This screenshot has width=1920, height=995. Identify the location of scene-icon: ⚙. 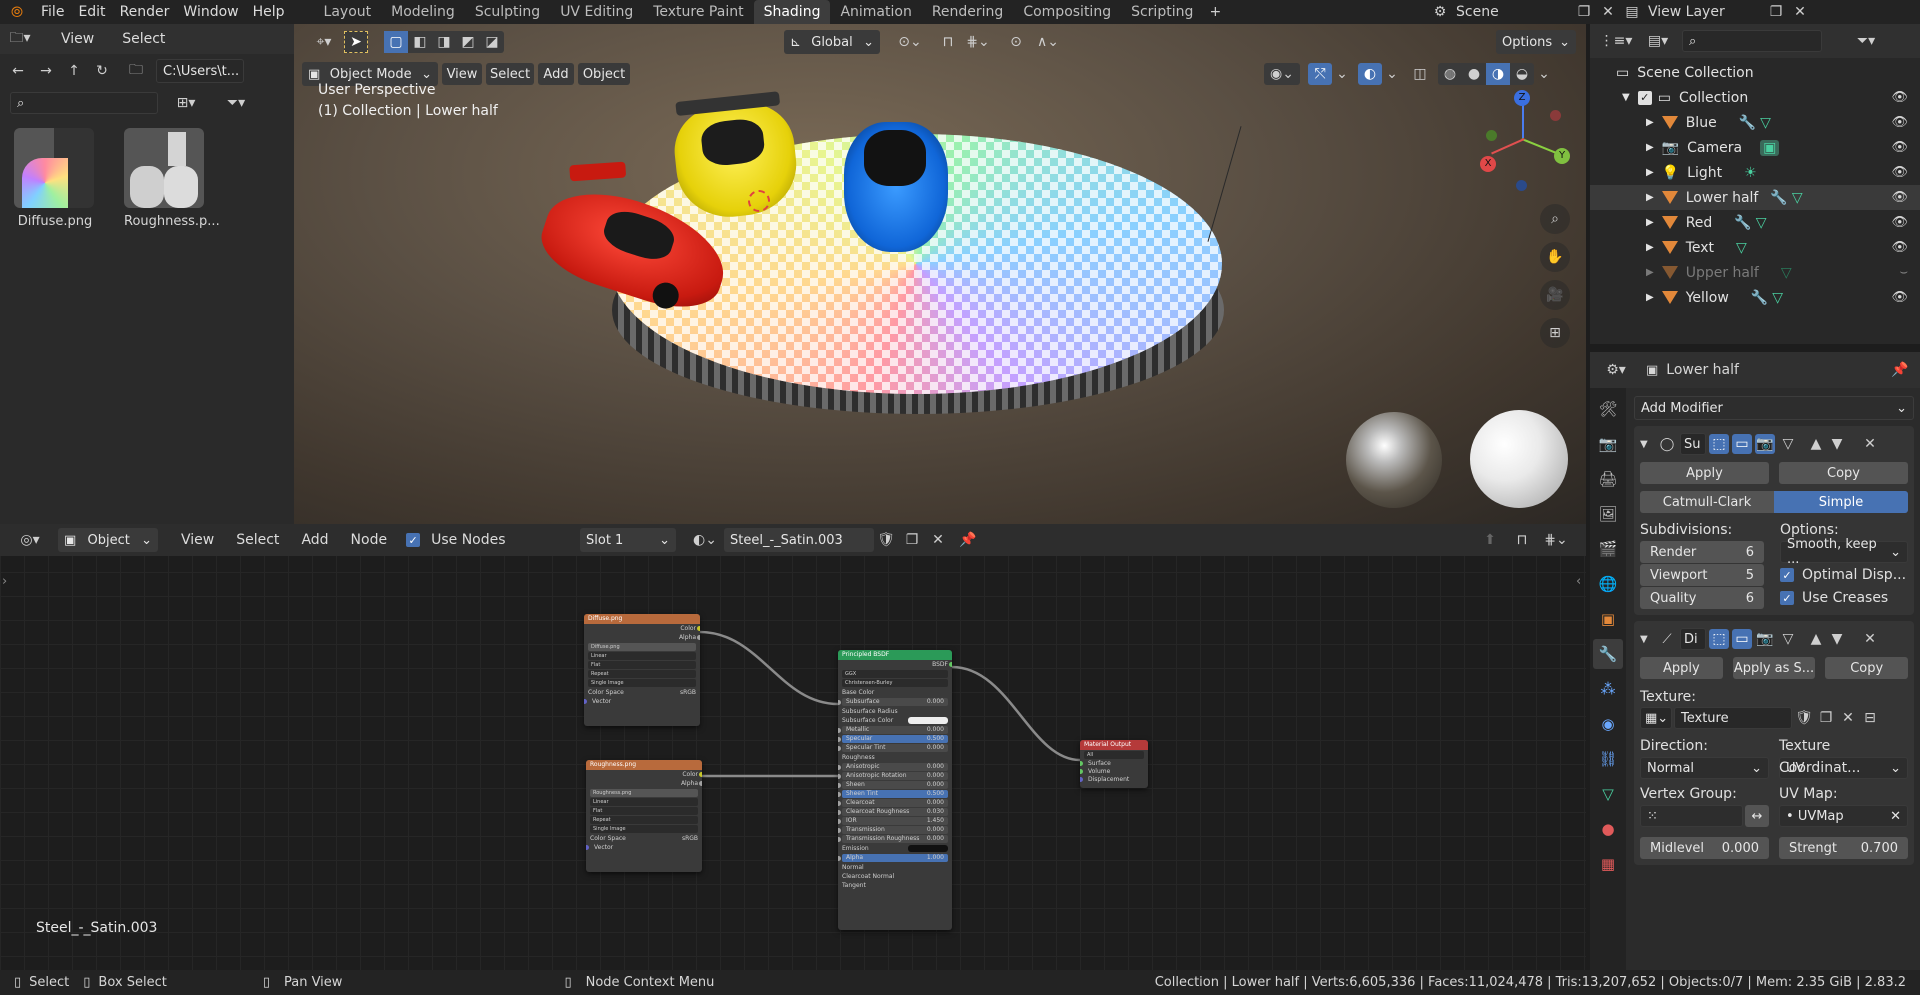
(1440, 12).